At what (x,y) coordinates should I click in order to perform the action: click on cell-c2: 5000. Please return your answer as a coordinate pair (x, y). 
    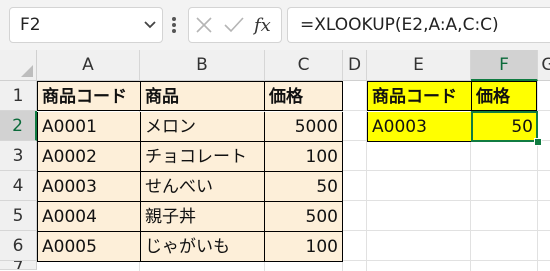
    Looking at the image, I should click on (304, 127).